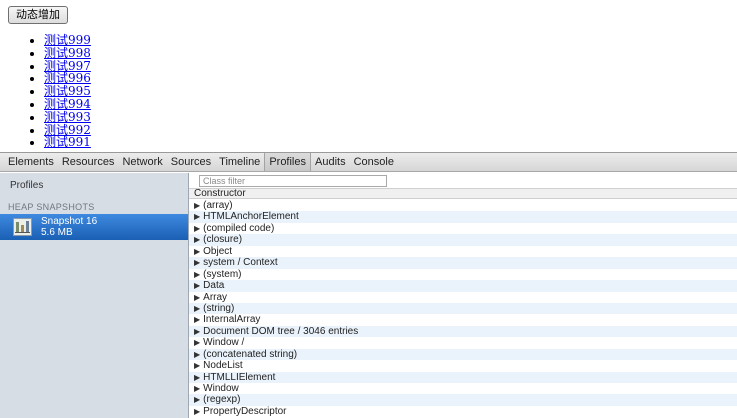 This screenshot has height=418, width=737. I want to click on constructor-name: Document DOM tree / 3046 entries, so click(281, 331).